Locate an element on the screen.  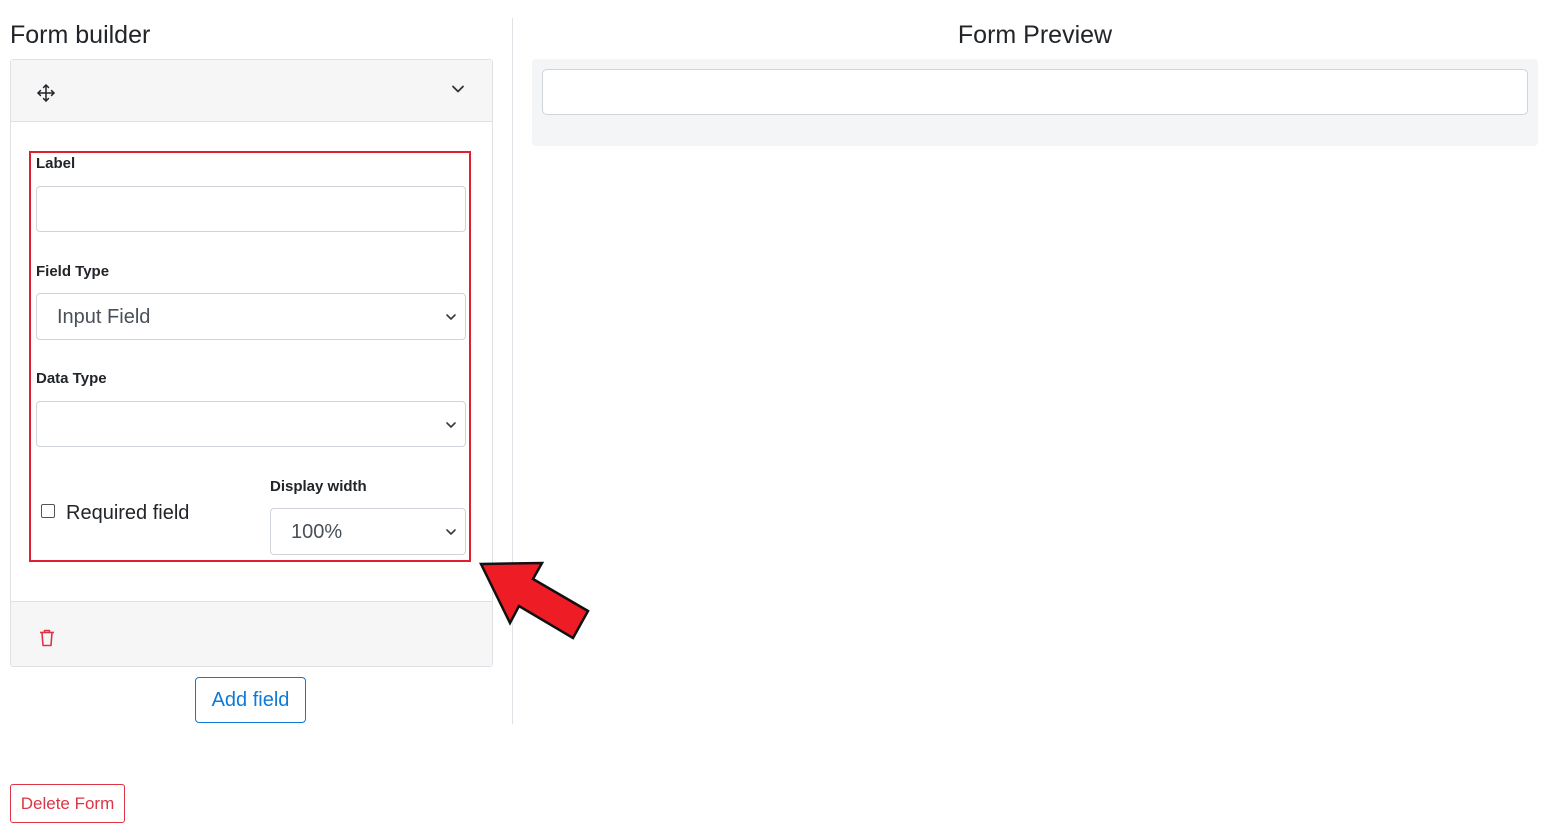
chevron-down-icon is located at coordinates (458, 89).